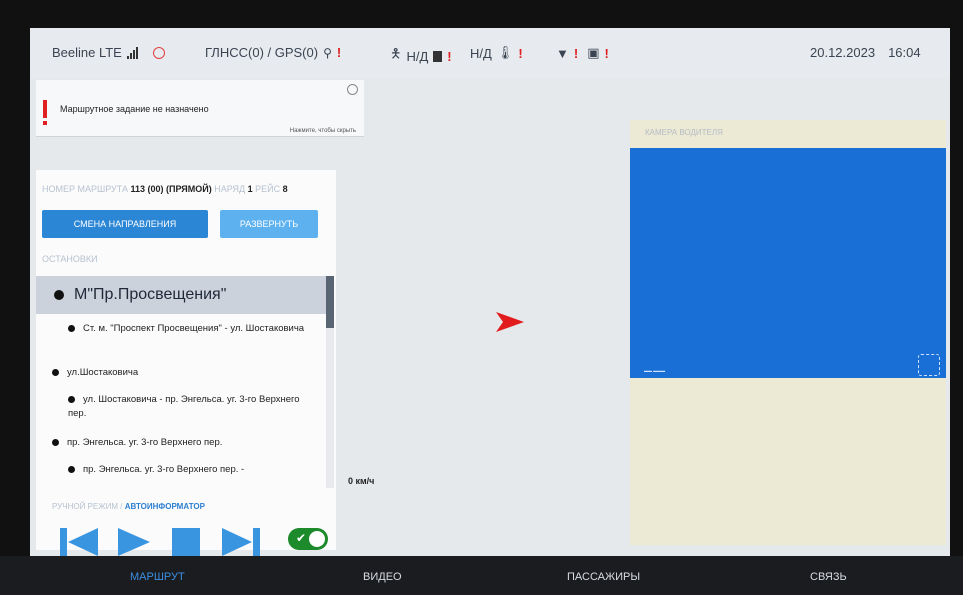 This screenshot has width=963, height=595. I want to click on manual-mode-label: РУЧНОЙ РЕЖИМ /, so click(87, 506).